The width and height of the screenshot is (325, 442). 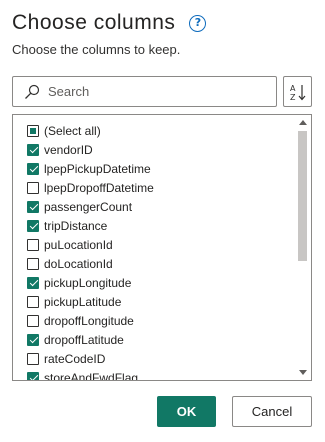 What do you see at coordinates (198, 23) in the screenshot?
I see `help-icon: ?` at bounding box center [198, 23].